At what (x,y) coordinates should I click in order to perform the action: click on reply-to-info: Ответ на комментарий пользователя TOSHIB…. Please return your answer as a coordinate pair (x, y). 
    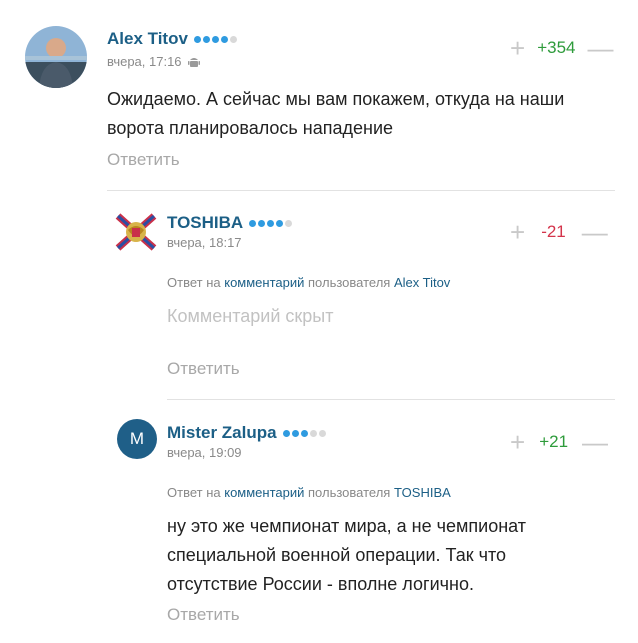
    Looking at the image, I should click on (309, 492).